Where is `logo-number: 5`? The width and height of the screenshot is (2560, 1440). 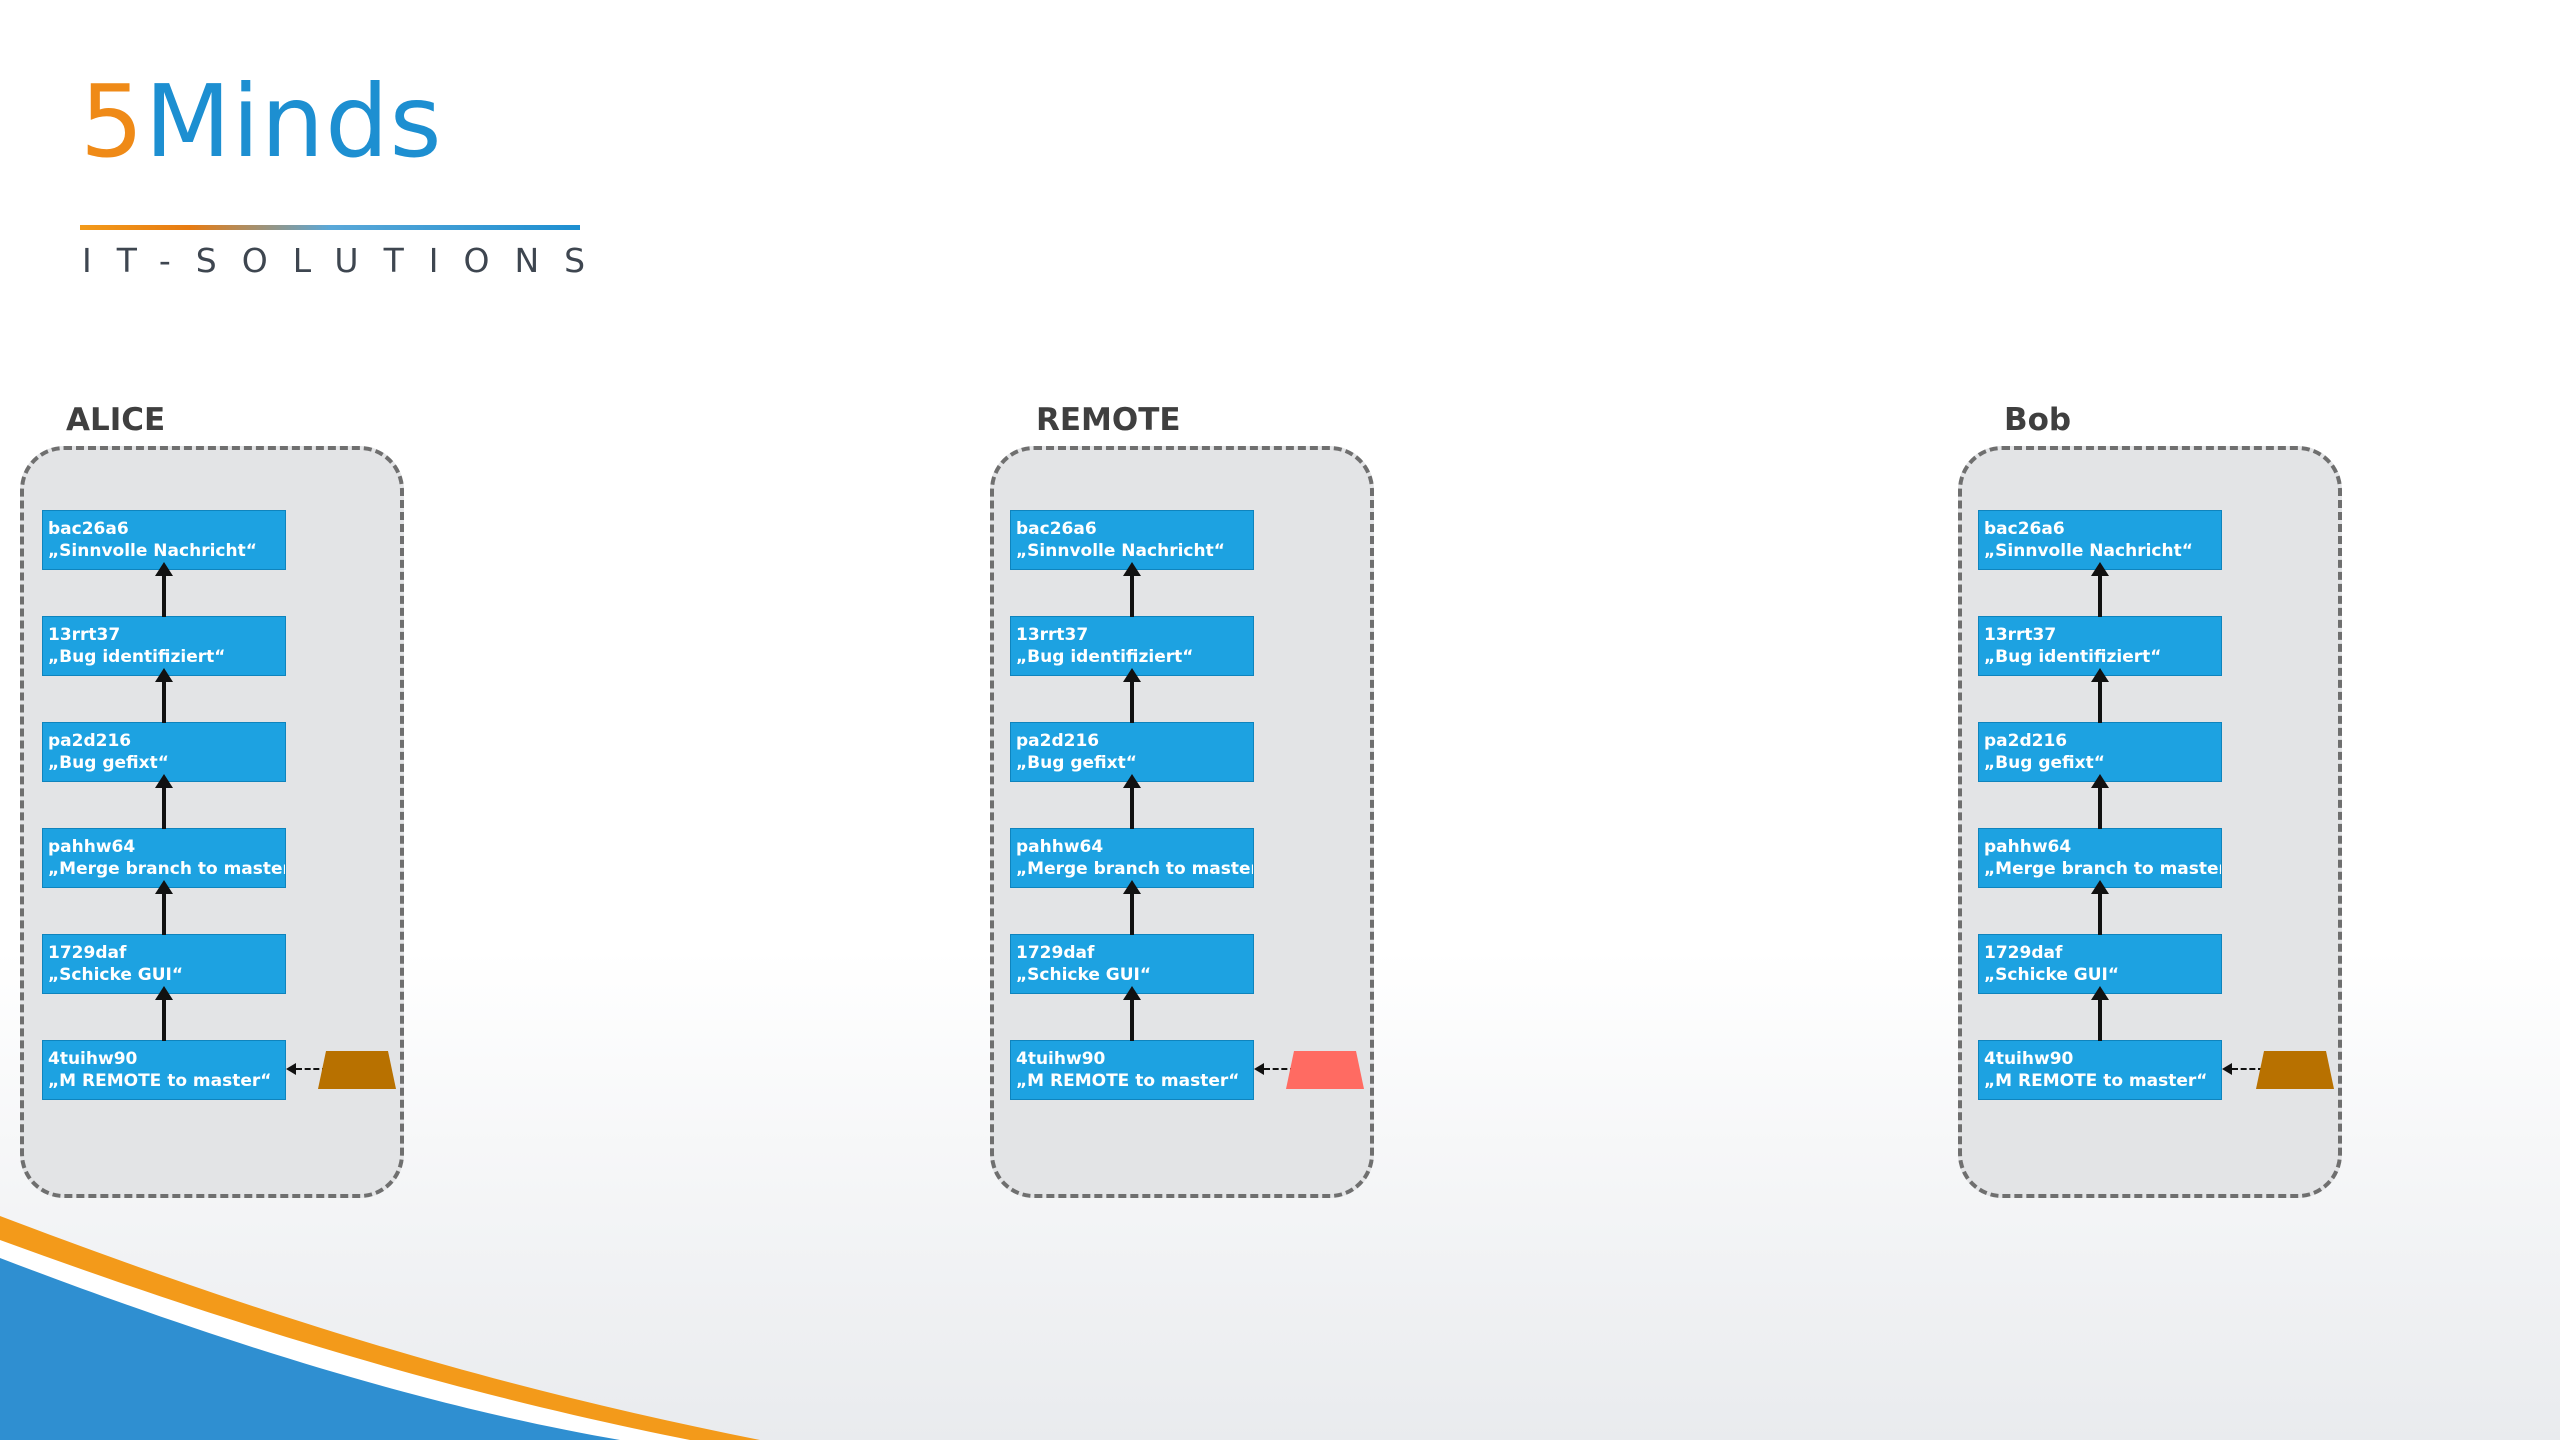 logo-number: 5 is located at coordinates (112, 121).